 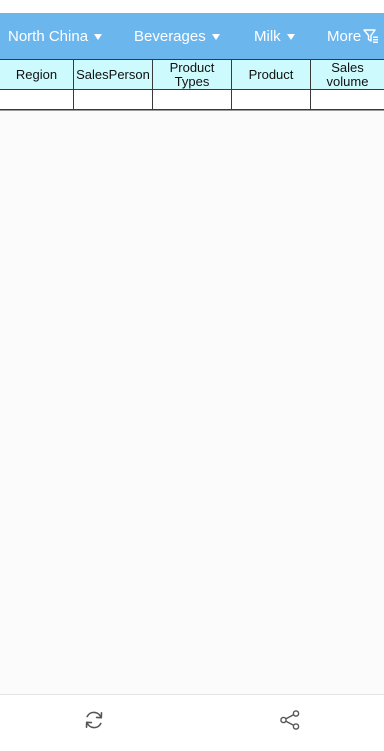 I want to click on column-header-region: Region, so click(x=37, y=74).